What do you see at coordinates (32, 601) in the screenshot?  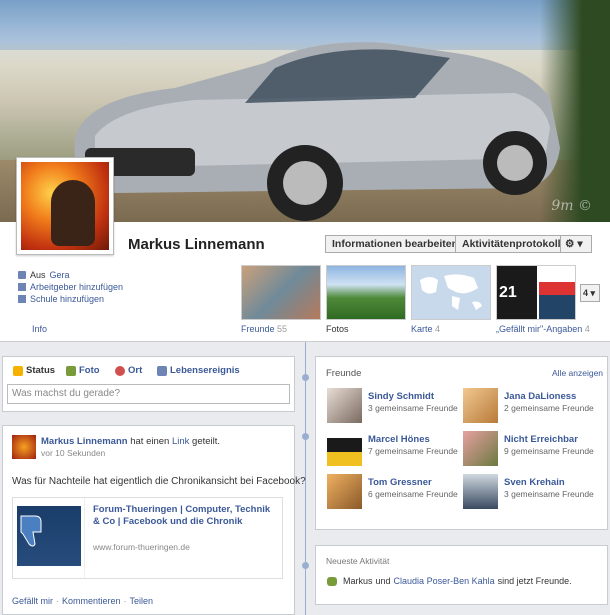 I see `like-link: Gefällt mir` at bounding box center [32, 601].